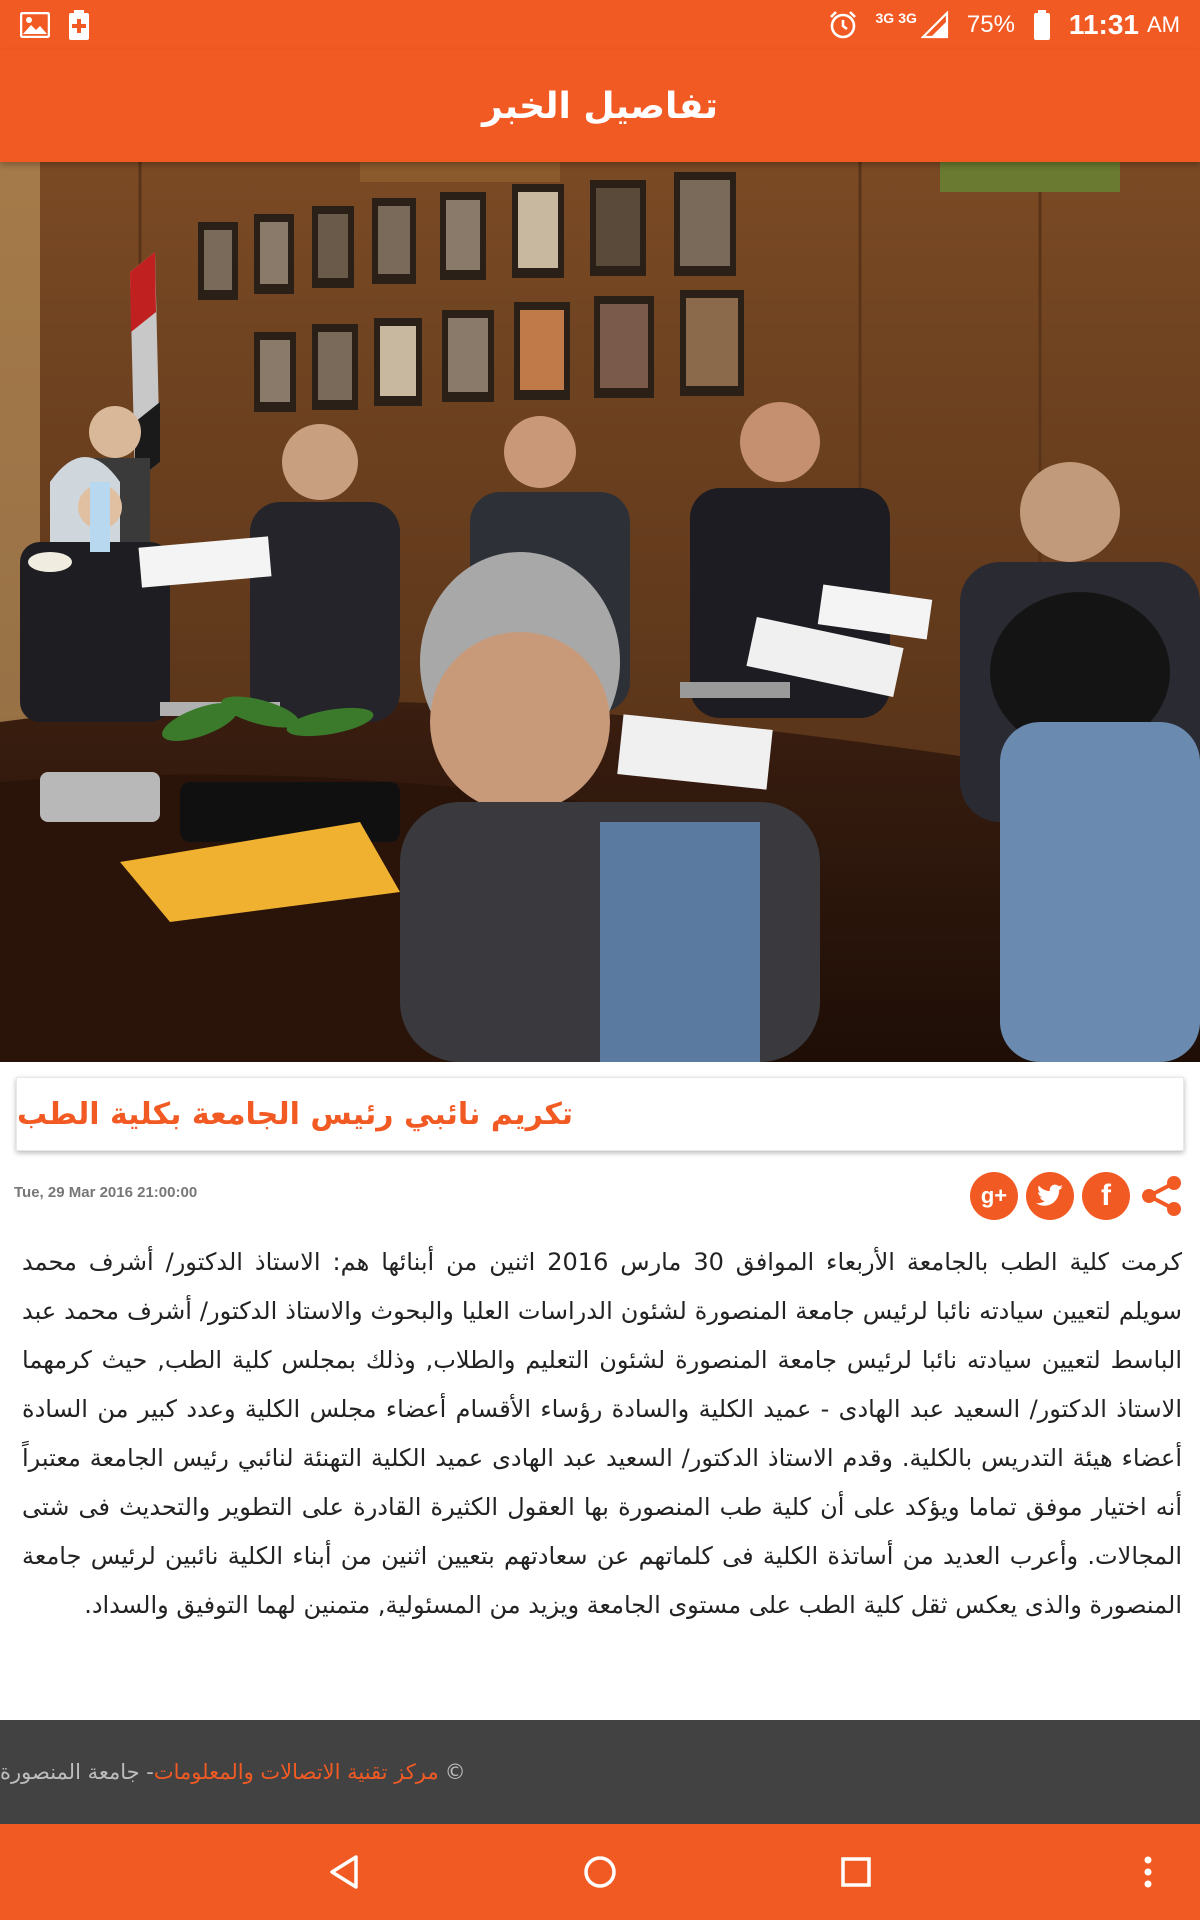 This screenshot has width=1200, height=1920. What do you see at coordinates (295, 1114) in the screenshot?
I see `article-headline: تكريم نائبي رئيس الجامعة بكلية الطب` at bounding box center [295, 1114].